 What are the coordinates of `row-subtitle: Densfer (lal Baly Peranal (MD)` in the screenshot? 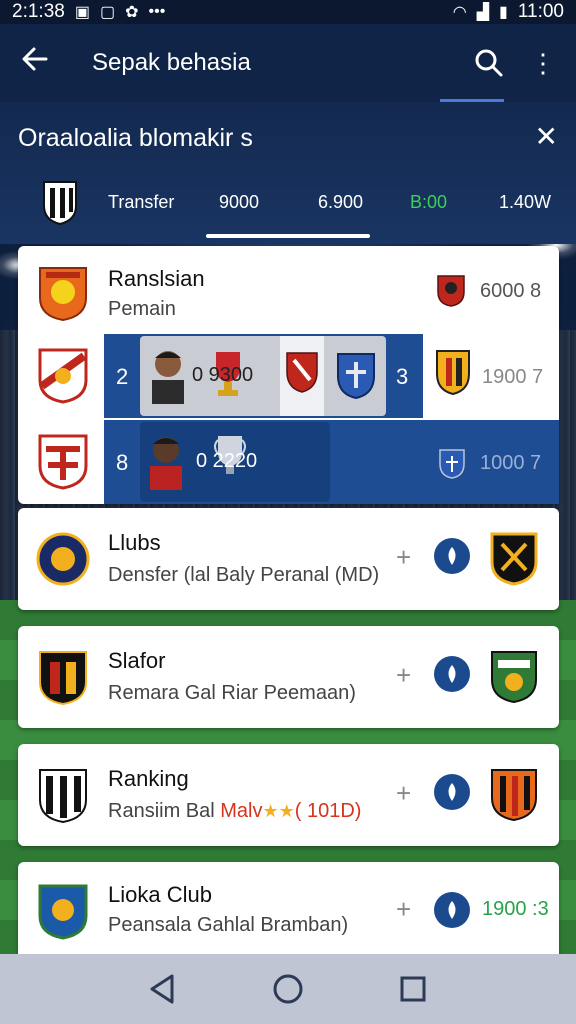 It's located at (244, 575).